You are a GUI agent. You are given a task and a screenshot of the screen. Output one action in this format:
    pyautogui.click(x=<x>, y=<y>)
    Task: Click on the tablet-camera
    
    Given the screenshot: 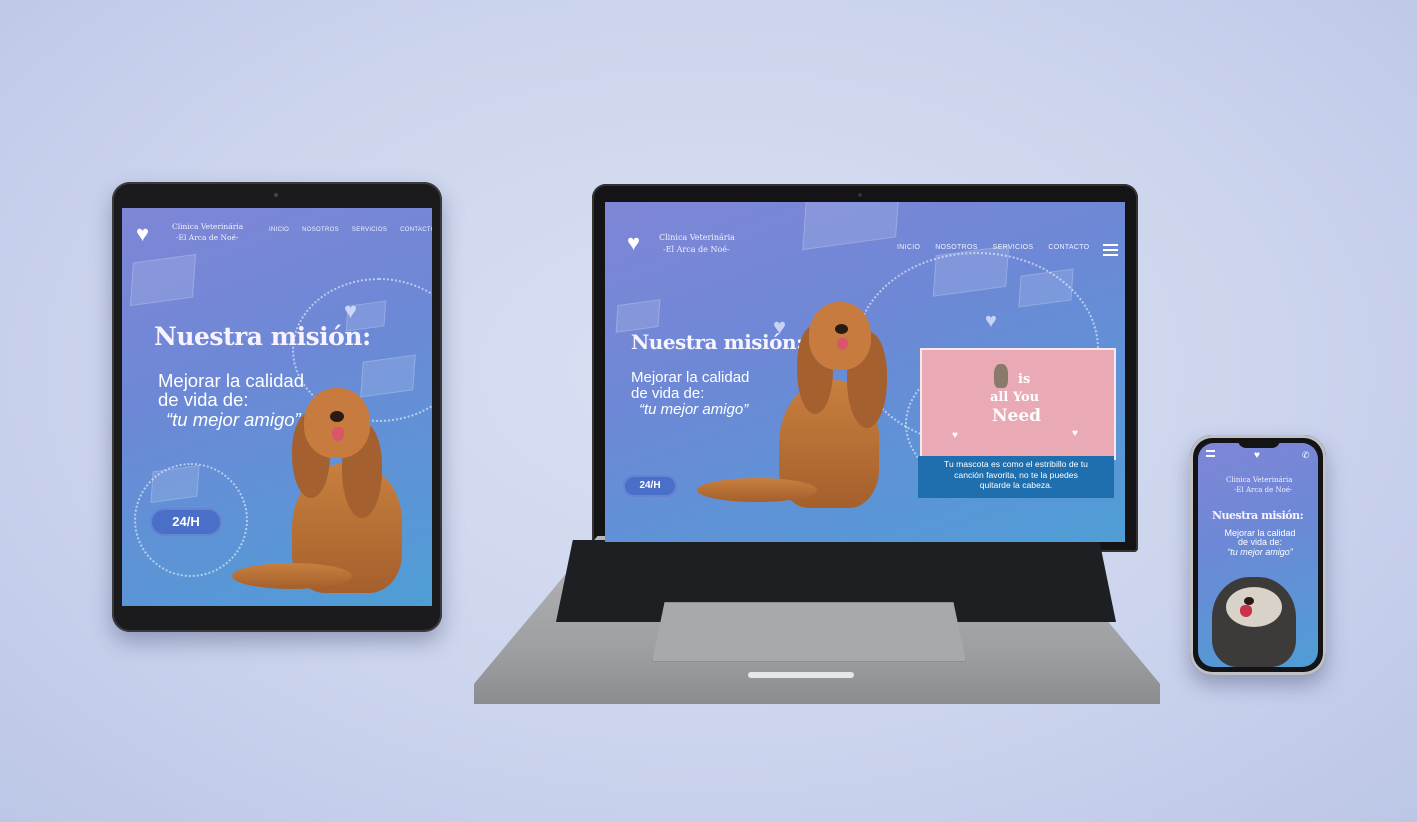 What is the action you would take?
    pyautogui.click(x=276, y=195)
    